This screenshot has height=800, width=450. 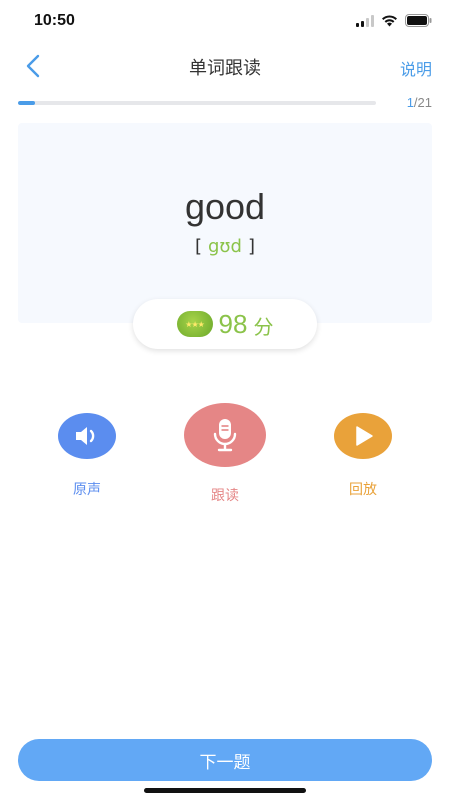 What do you see at coordinates (416, 68) in the screenshot?
I see `help-button: 说明` at bounding box center [416, 68].